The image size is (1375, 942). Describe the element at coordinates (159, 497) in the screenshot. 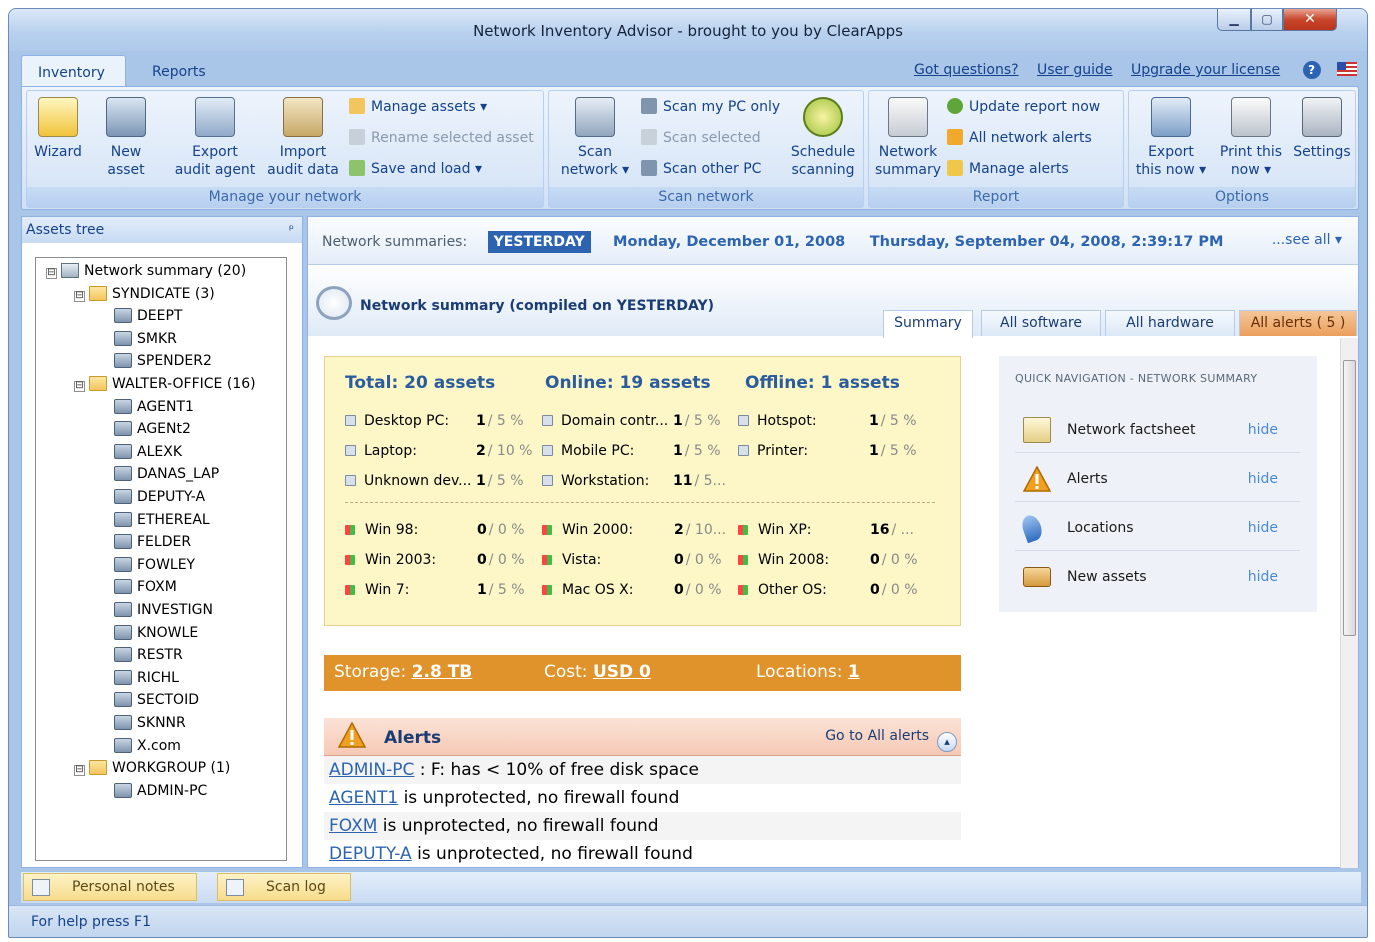

I see `tree-item: DEPUTY-A` at that location.